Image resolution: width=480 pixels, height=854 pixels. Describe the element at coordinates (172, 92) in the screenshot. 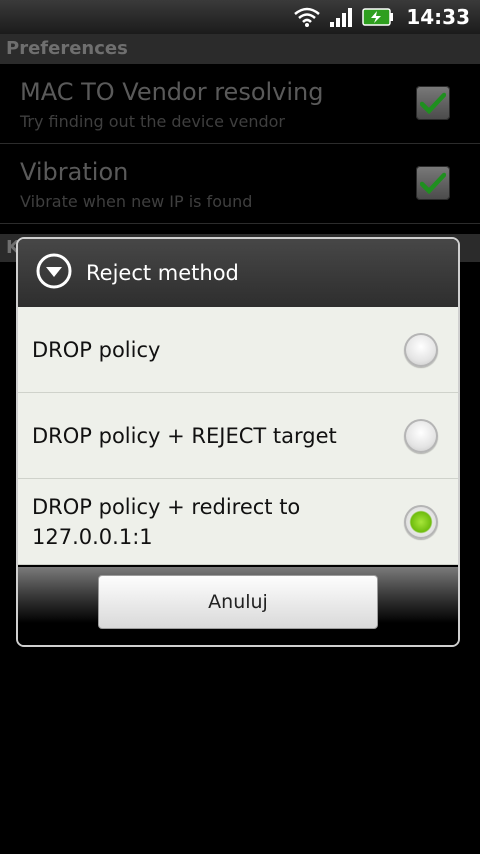

I see `pref-title: MAC TO Vendor resolving` at that location.